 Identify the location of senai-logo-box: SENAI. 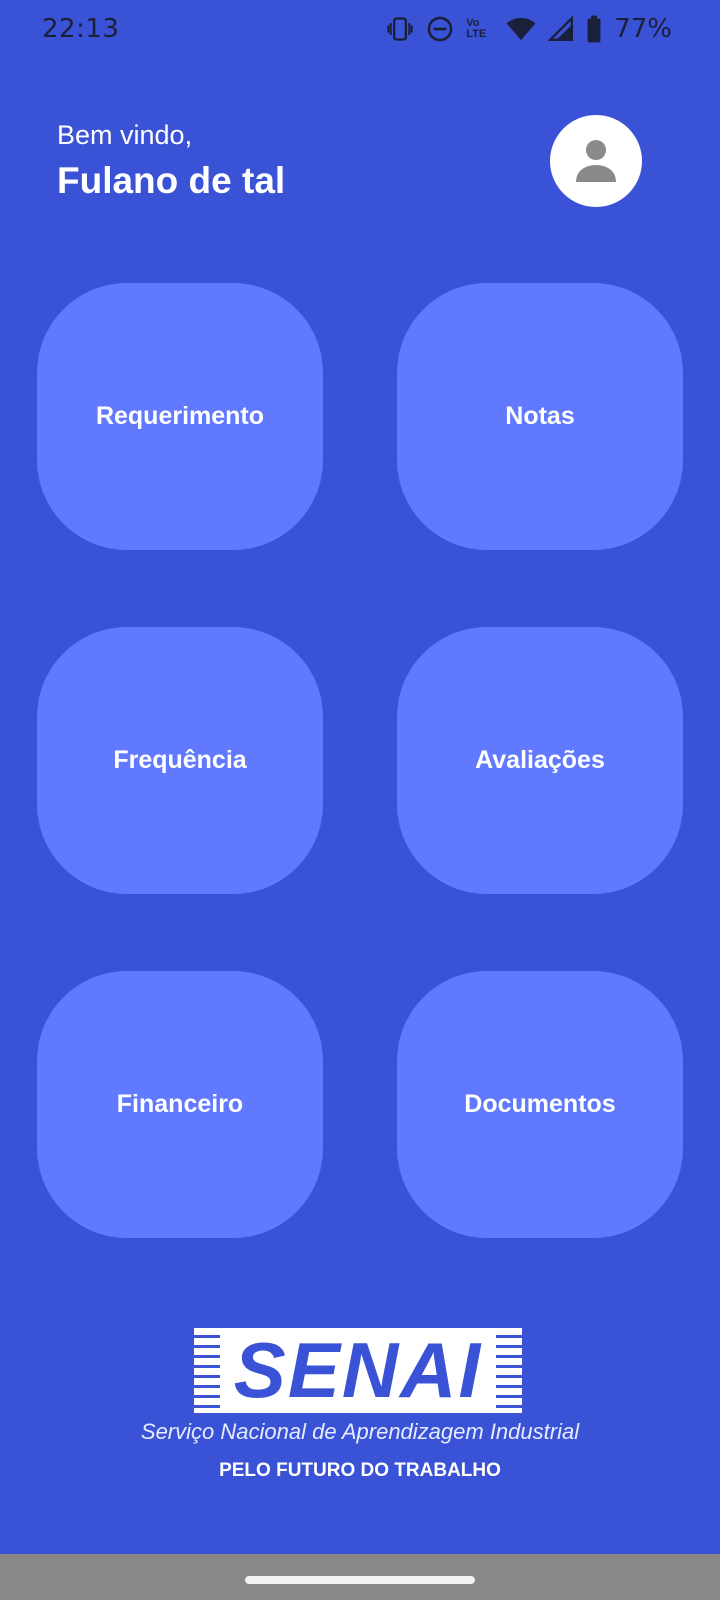
(358, 1370).